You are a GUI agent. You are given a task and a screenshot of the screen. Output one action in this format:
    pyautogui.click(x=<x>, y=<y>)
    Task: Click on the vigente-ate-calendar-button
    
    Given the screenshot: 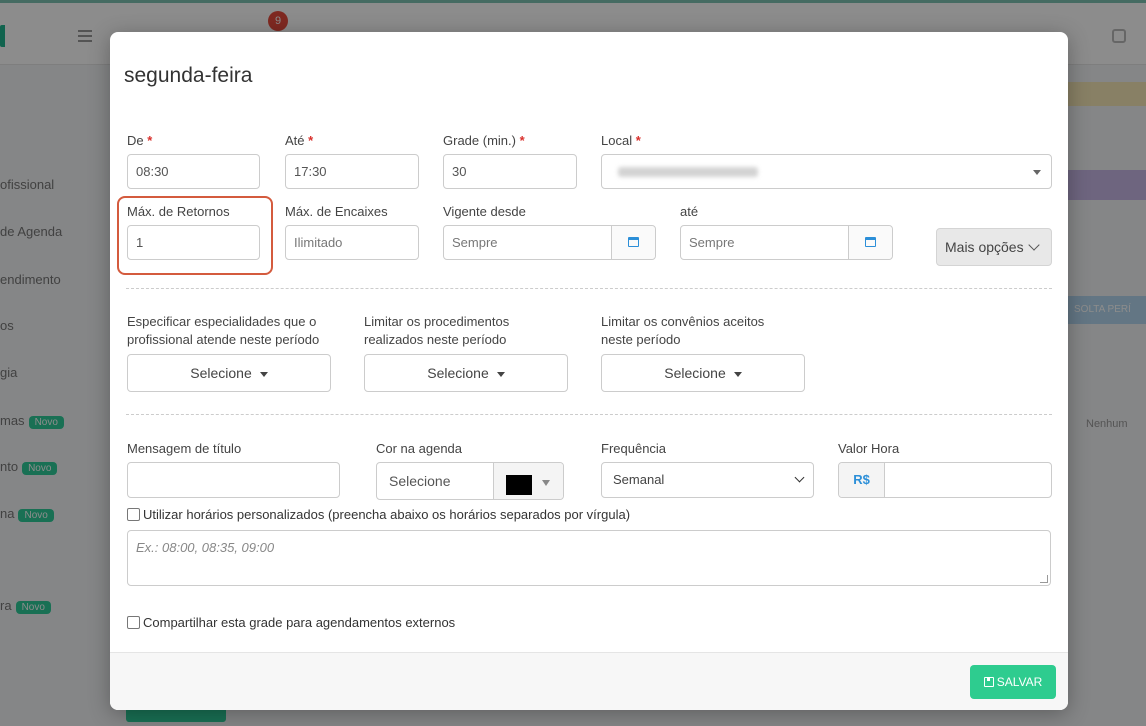 What is the action you would take?
    pyautogui.click(x=870, y=242)
    